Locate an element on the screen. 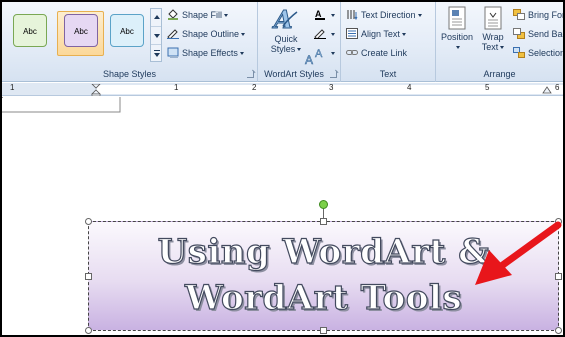  shape-effects-button: Shape Effects is located at coordinates (205, 53).